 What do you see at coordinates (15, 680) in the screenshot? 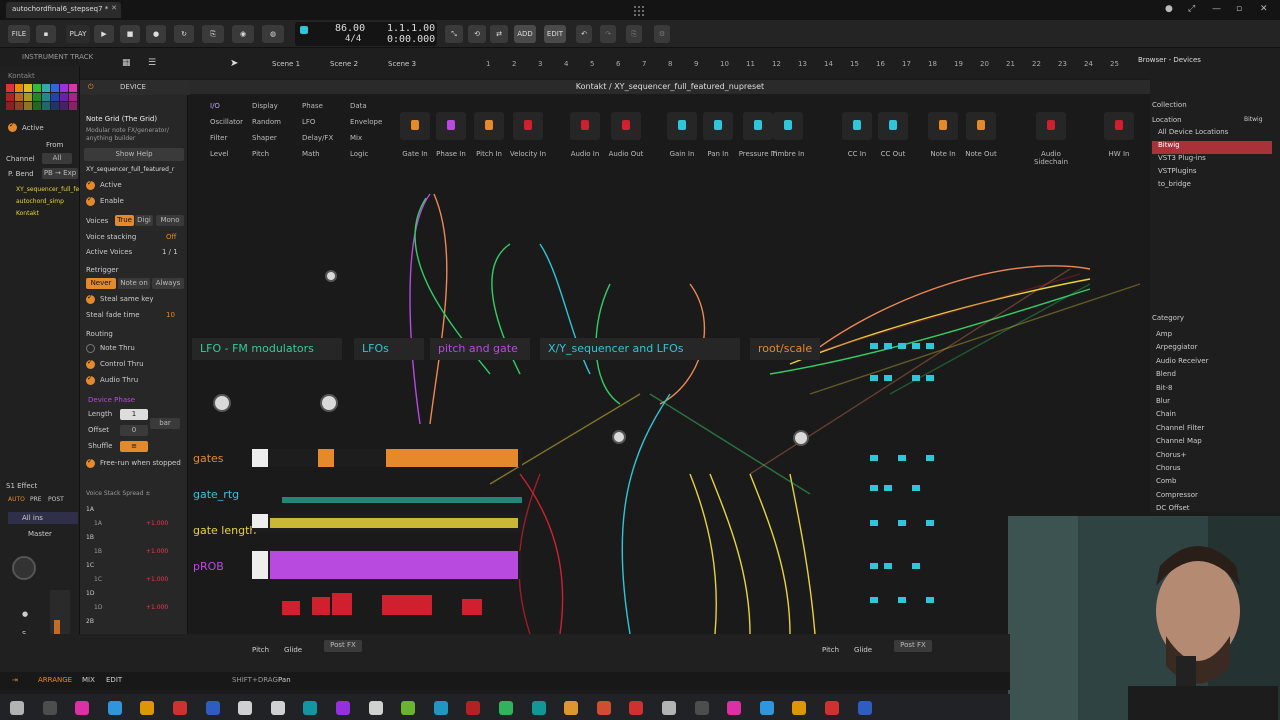
I see `panel-toggle-icon: ⇥` at bounding box center [15, 680].